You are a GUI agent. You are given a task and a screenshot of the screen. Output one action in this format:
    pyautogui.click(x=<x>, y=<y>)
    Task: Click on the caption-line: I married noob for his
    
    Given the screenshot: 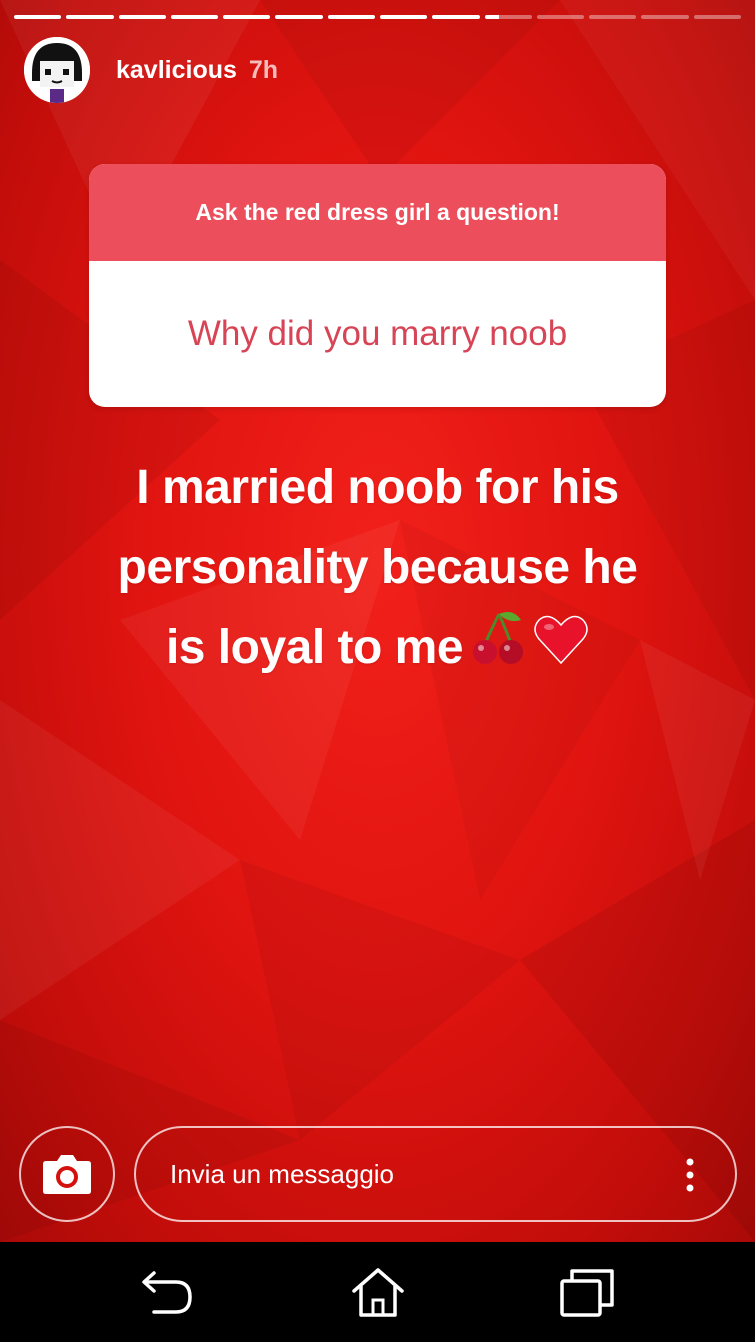 What is the action you would take?
    pyautogui.click(x=377, y=487)
    